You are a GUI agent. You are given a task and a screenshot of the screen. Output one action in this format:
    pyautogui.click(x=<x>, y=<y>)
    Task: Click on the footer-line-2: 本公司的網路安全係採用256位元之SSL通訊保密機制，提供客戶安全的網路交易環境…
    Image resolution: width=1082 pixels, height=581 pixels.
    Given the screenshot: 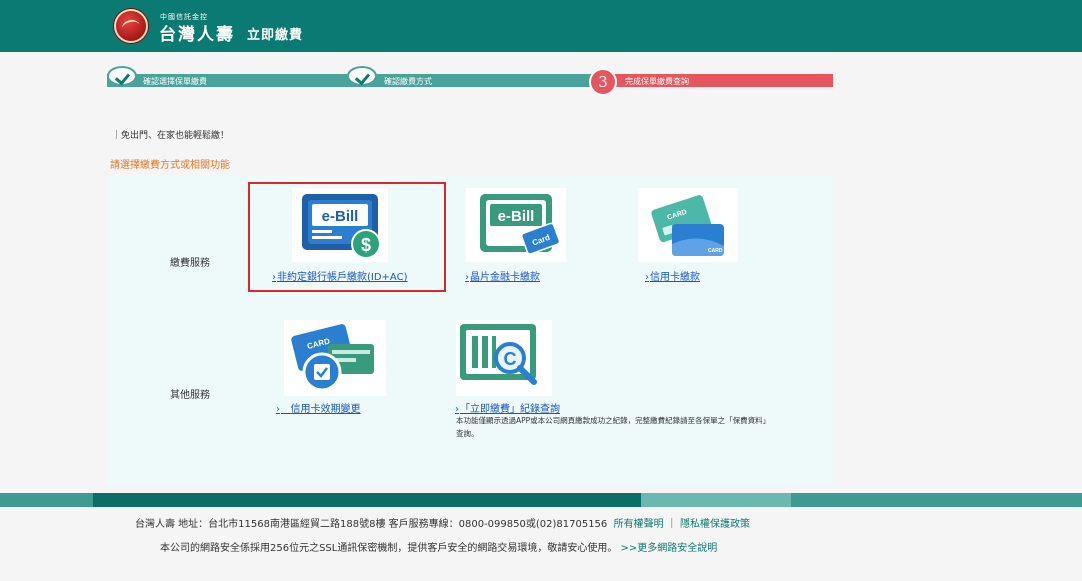 What is the action you would take?
    pyautogui.click(x=438, y=546)
    